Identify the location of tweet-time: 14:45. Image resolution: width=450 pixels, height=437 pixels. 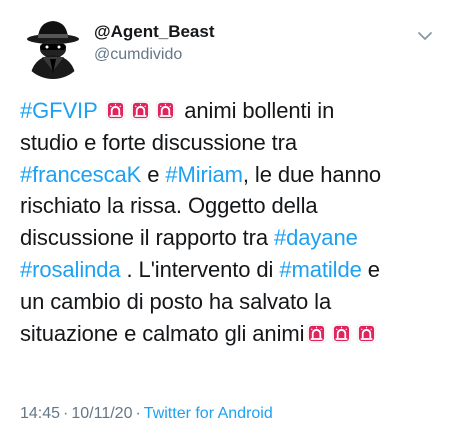
(40, 413).